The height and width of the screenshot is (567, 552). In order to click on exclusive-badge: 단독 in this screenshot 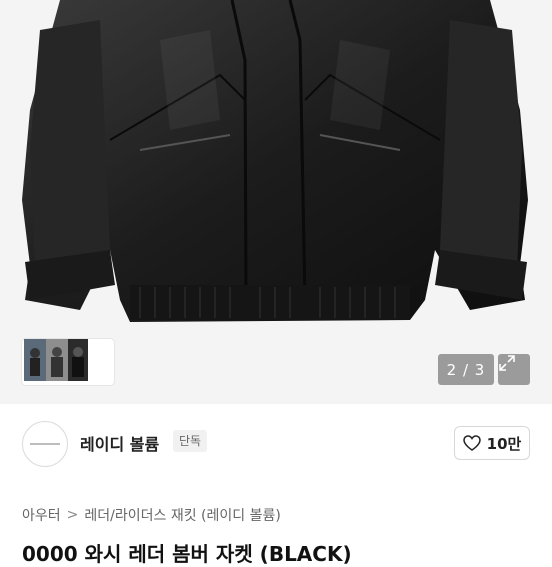, I will do `click(190, 441)`.